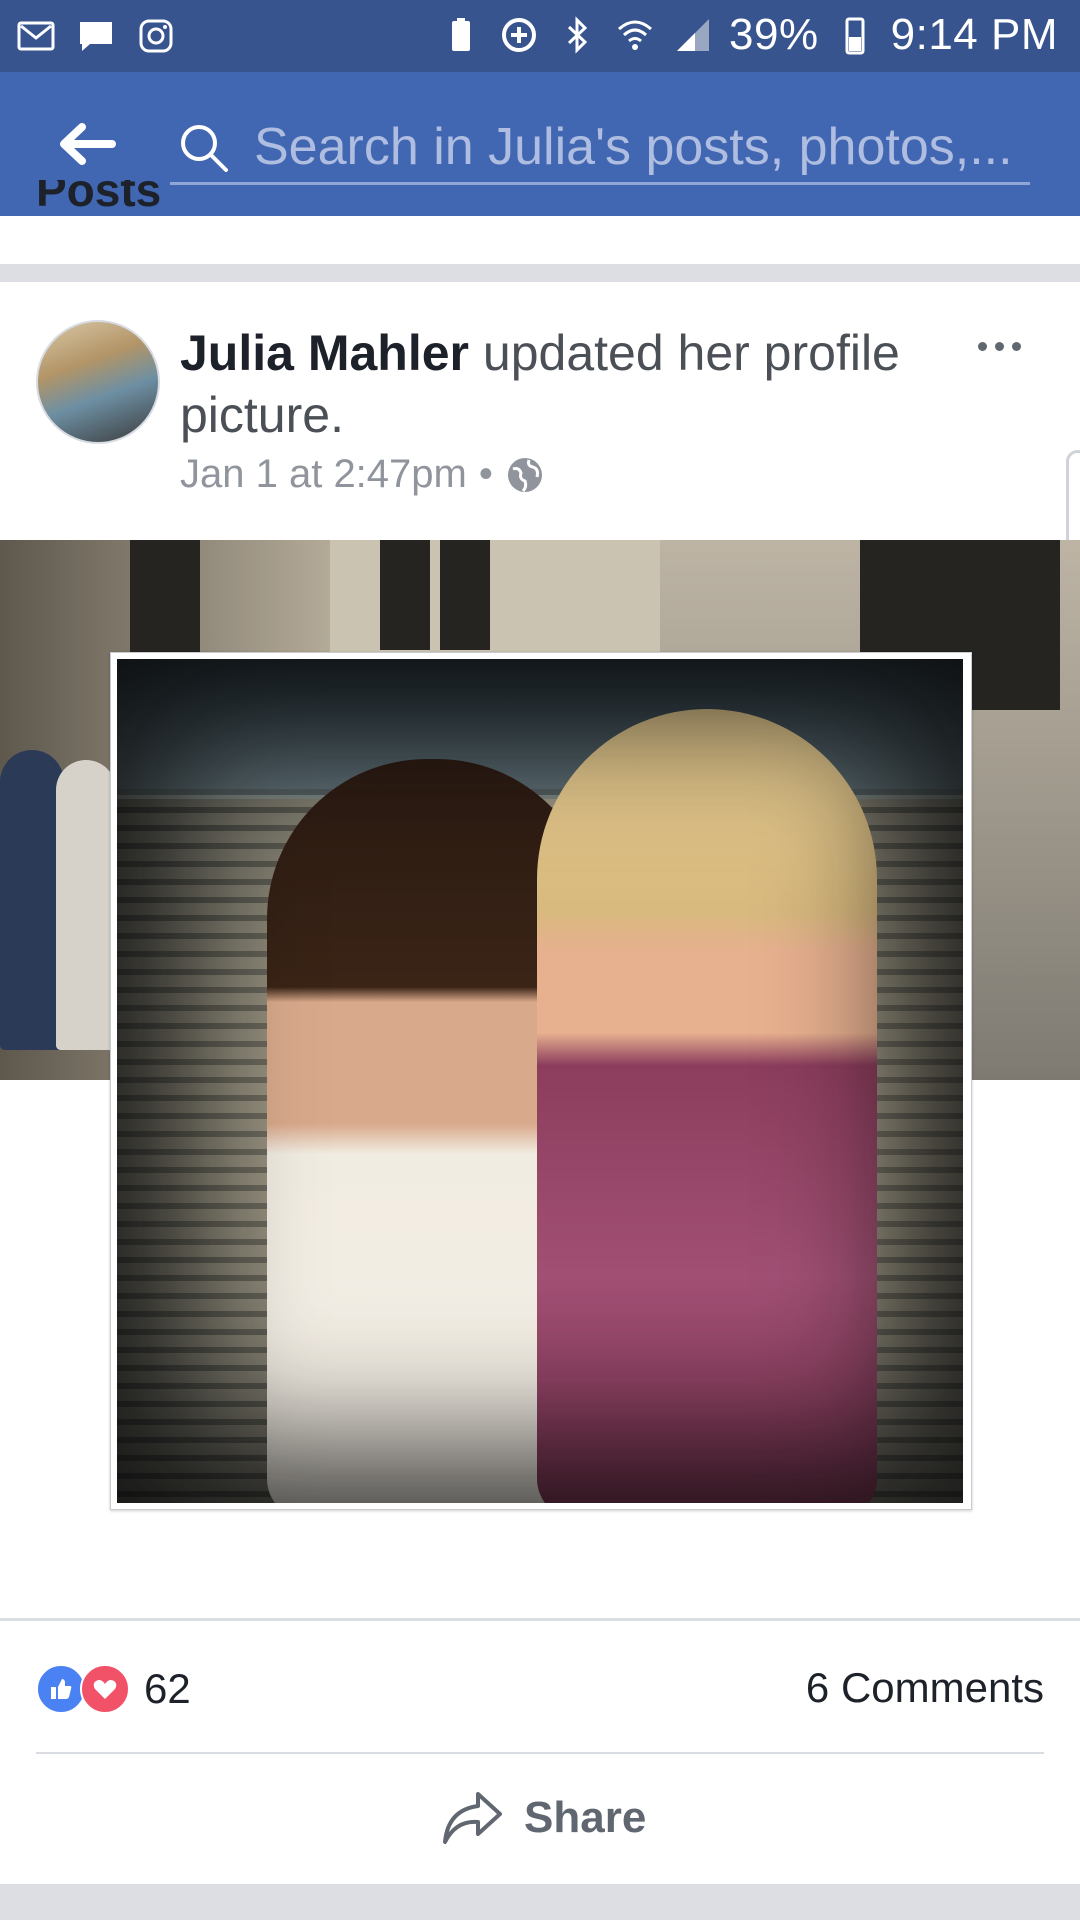 This screenshot has height=1920, width=1080. Describe the element at coordinates (585, 1817) in the screenshot. I see `share-label: Share` at that location.